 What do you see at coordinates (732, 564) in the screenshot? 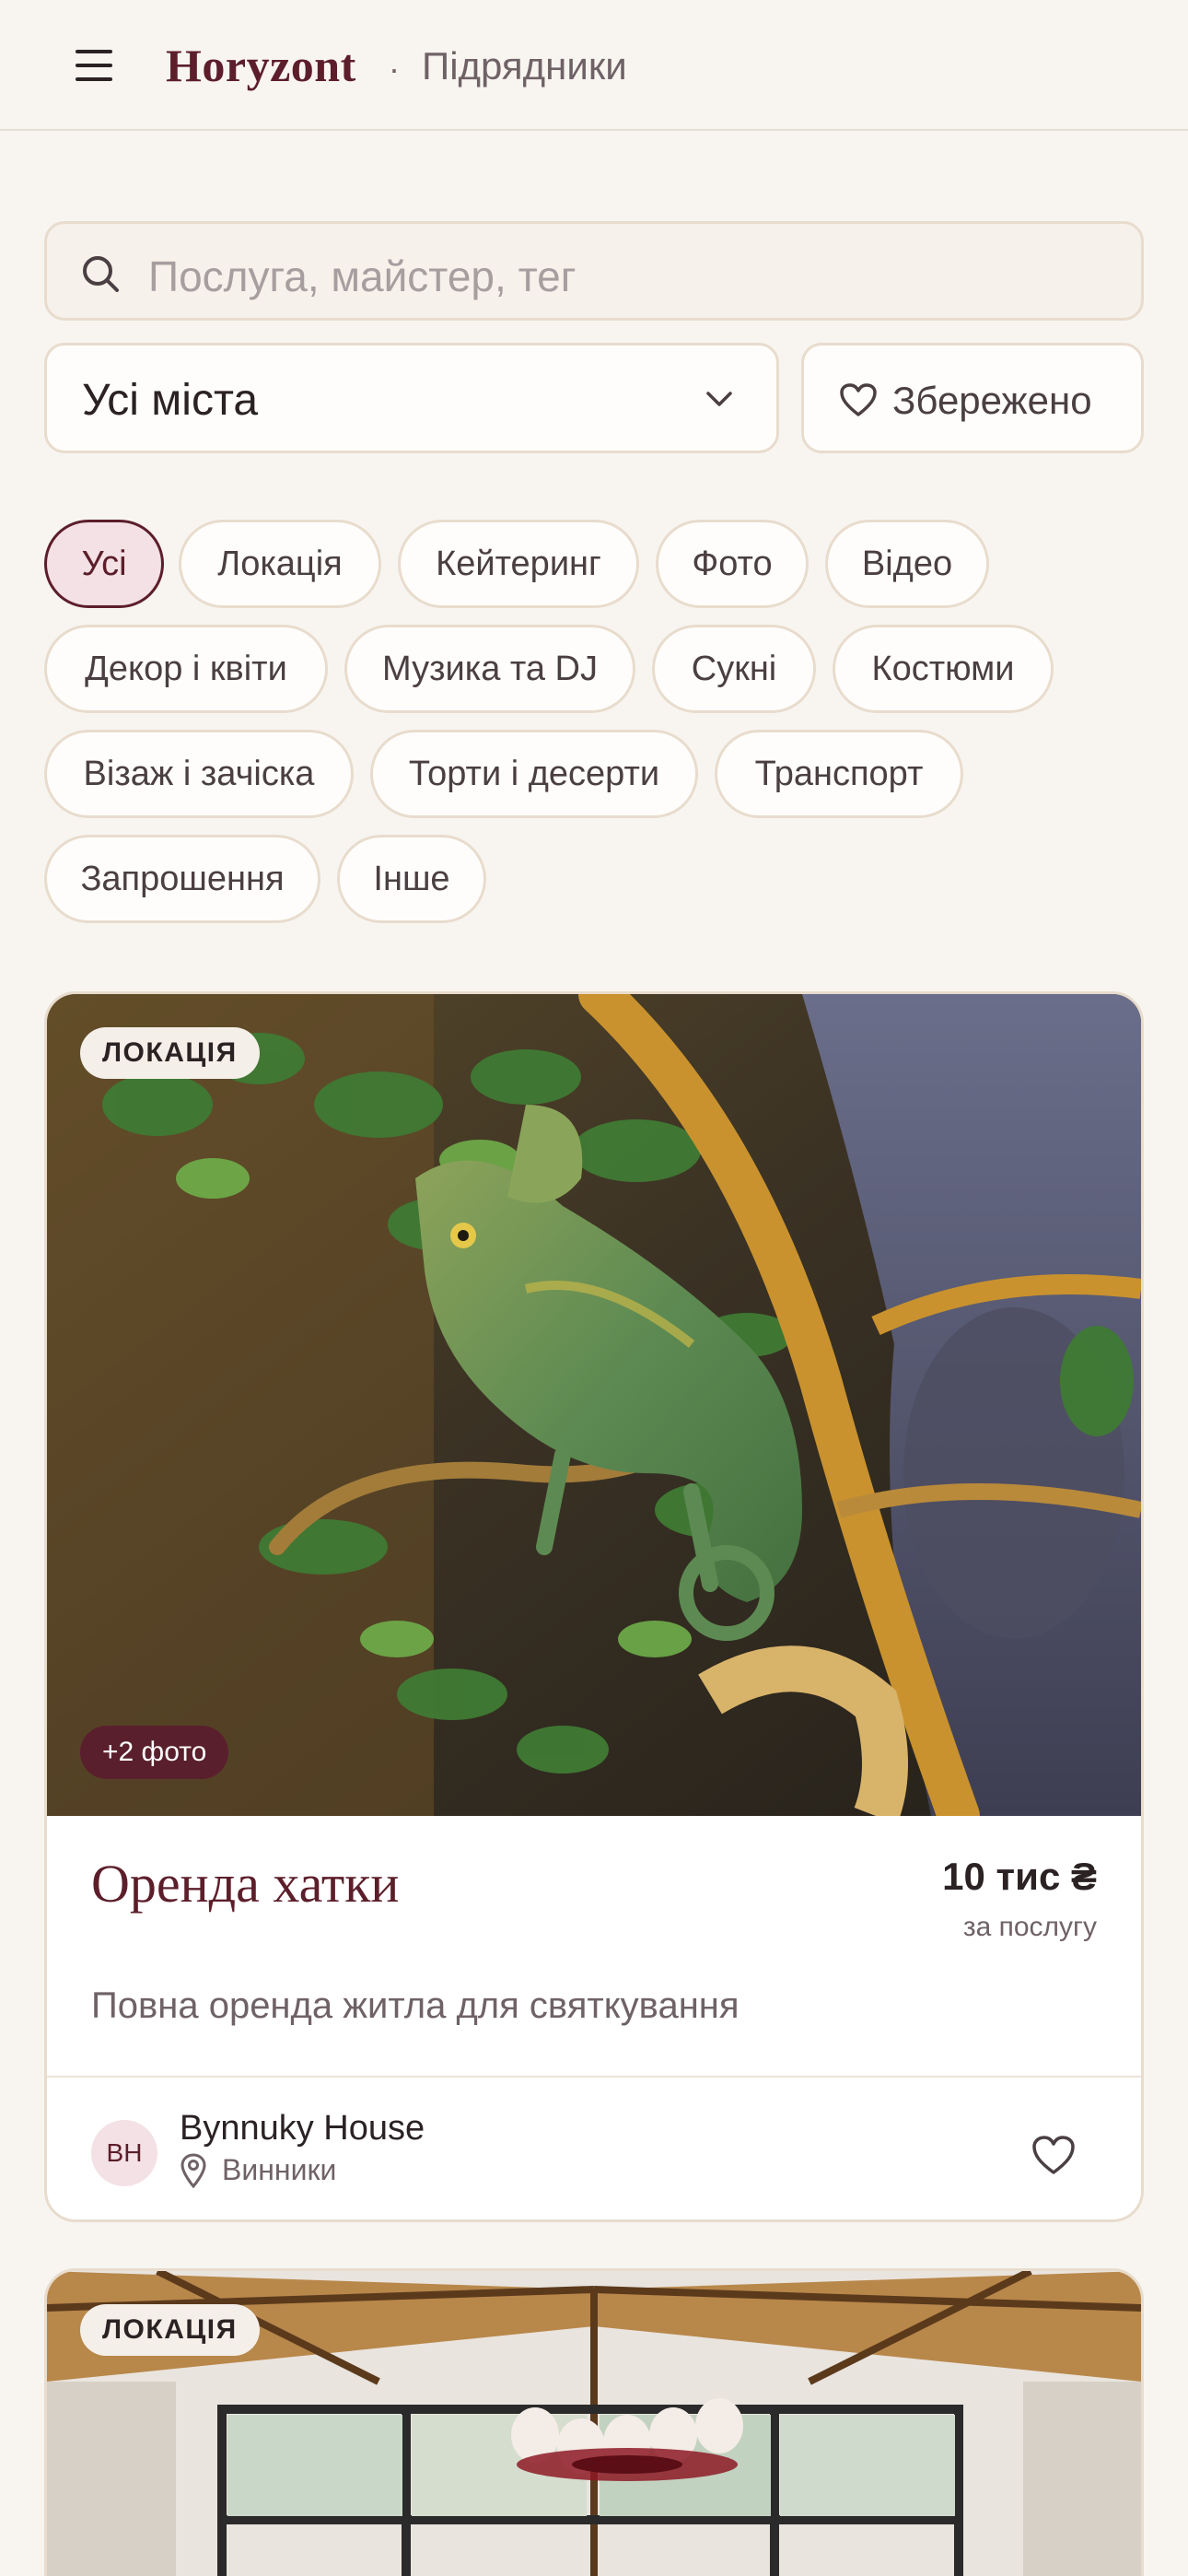
I see `category-chip-photo: Фото` at bounding box center [732, 564].